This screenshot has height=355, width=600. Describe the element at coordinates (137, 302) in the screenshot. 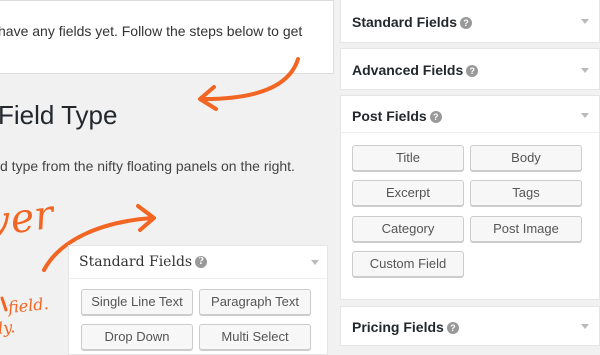

I see `field-button-single-line-text: Single Line Text` at that location.